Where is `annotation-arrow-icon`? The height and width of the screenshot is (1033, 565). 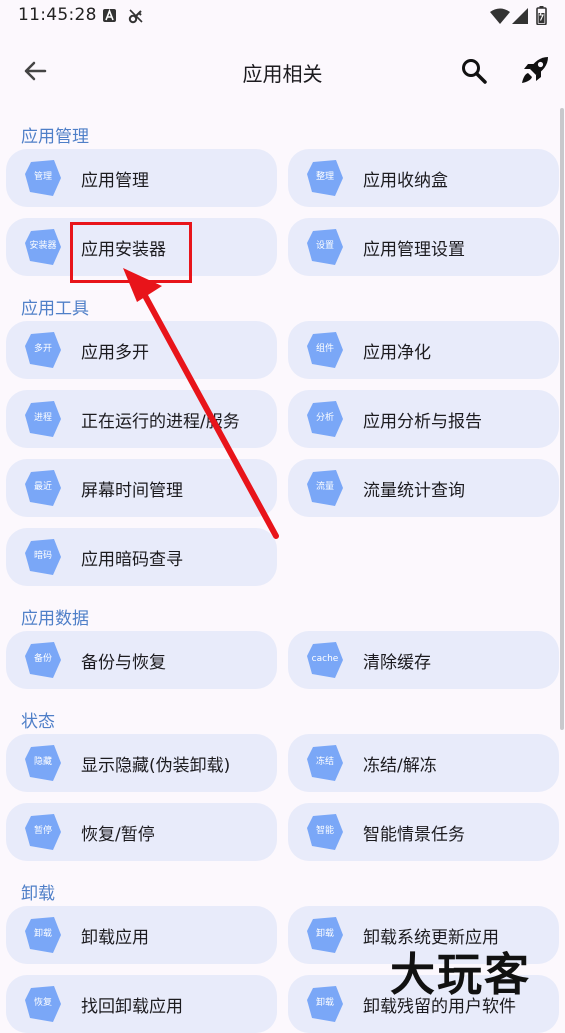 annotation-arrow-icon is located at coordinates (201, 403).